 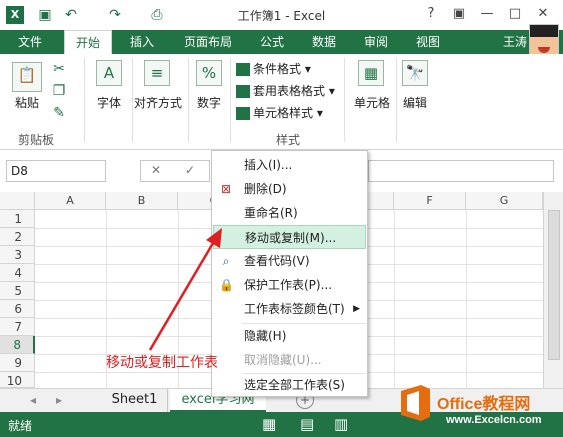 I want to click on number-button: 数字, so click(x=209, y=102).